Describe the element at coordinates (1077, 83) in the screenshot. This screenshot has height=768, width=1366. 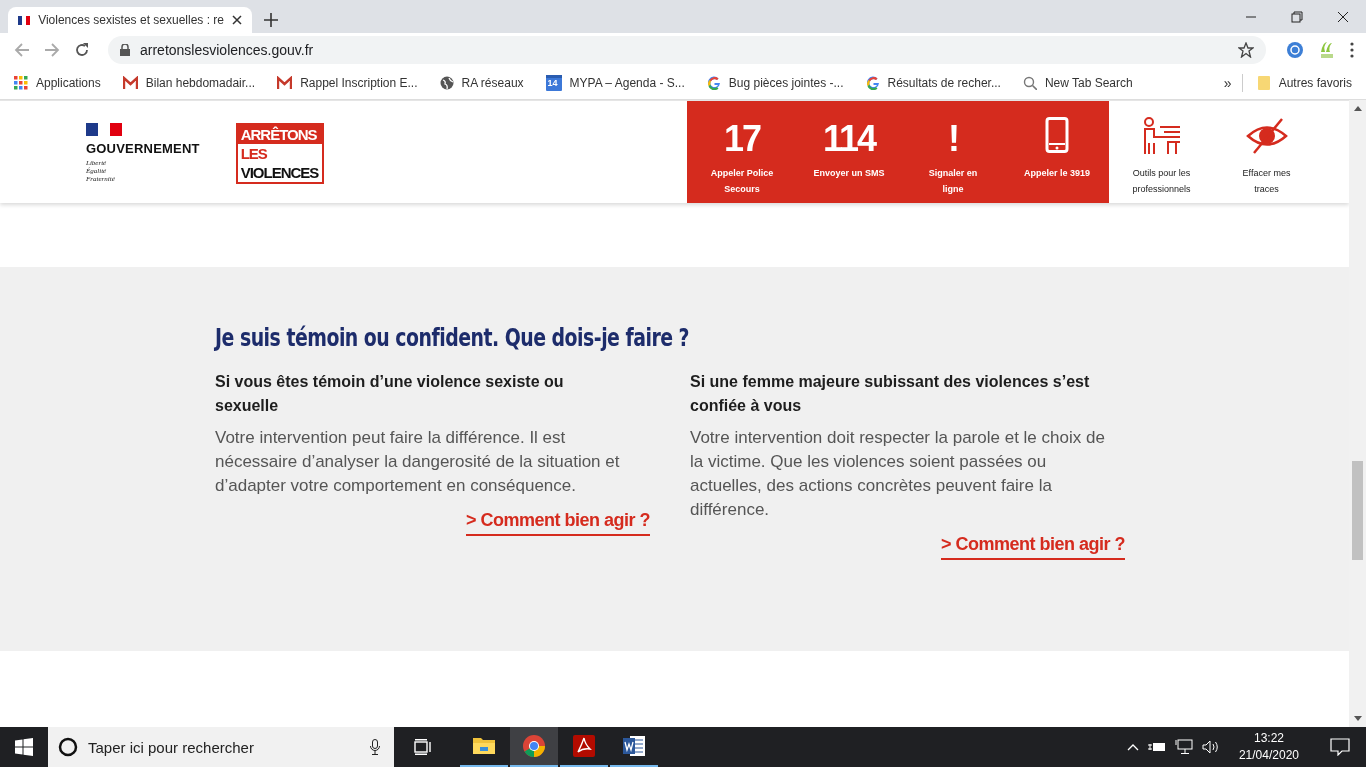
I see `bookmark: New Tab Search` at that location.